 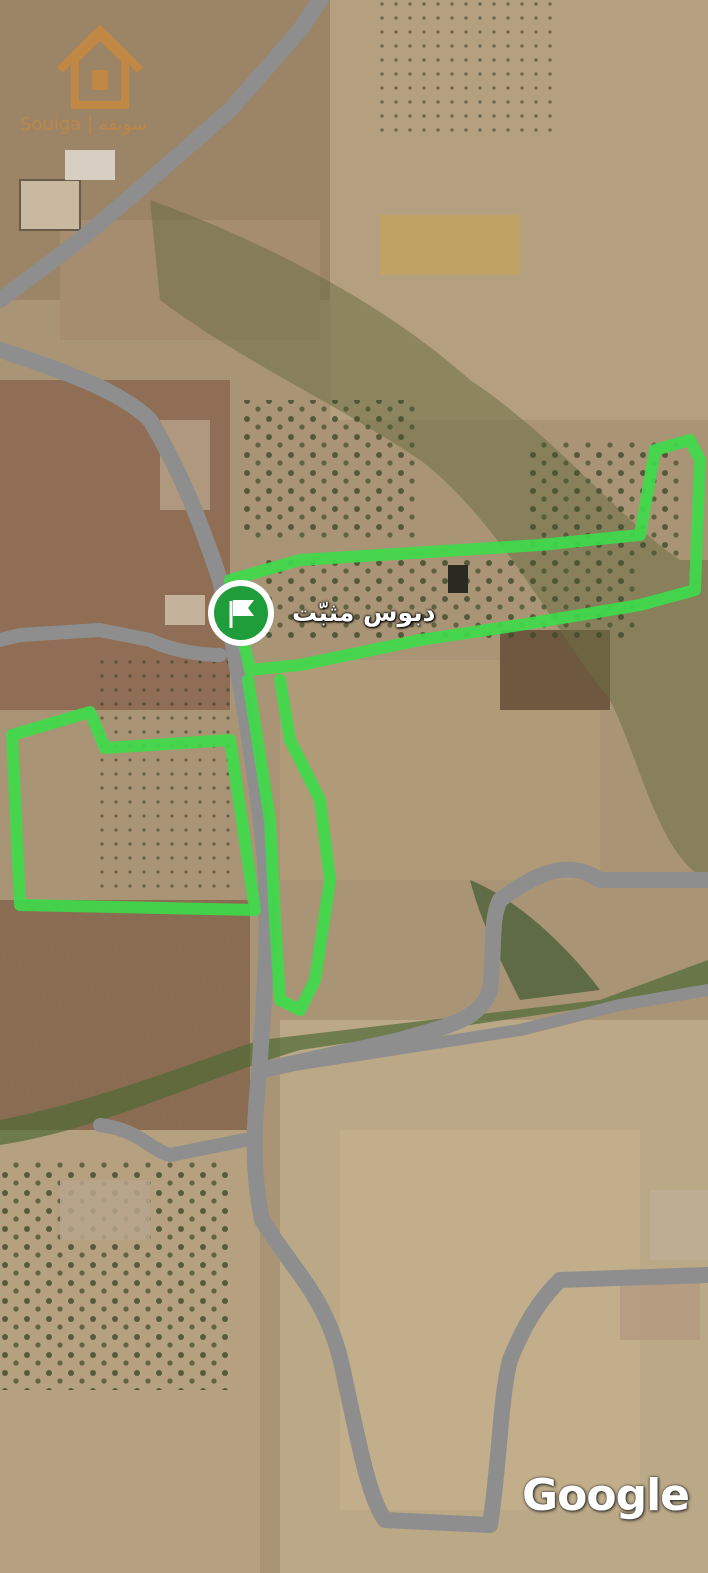 What do you see at coordinates (83, 124) in the screenshot?
I see `watermark-text: سويقة | Souiga` at bounding box center [83, 124].